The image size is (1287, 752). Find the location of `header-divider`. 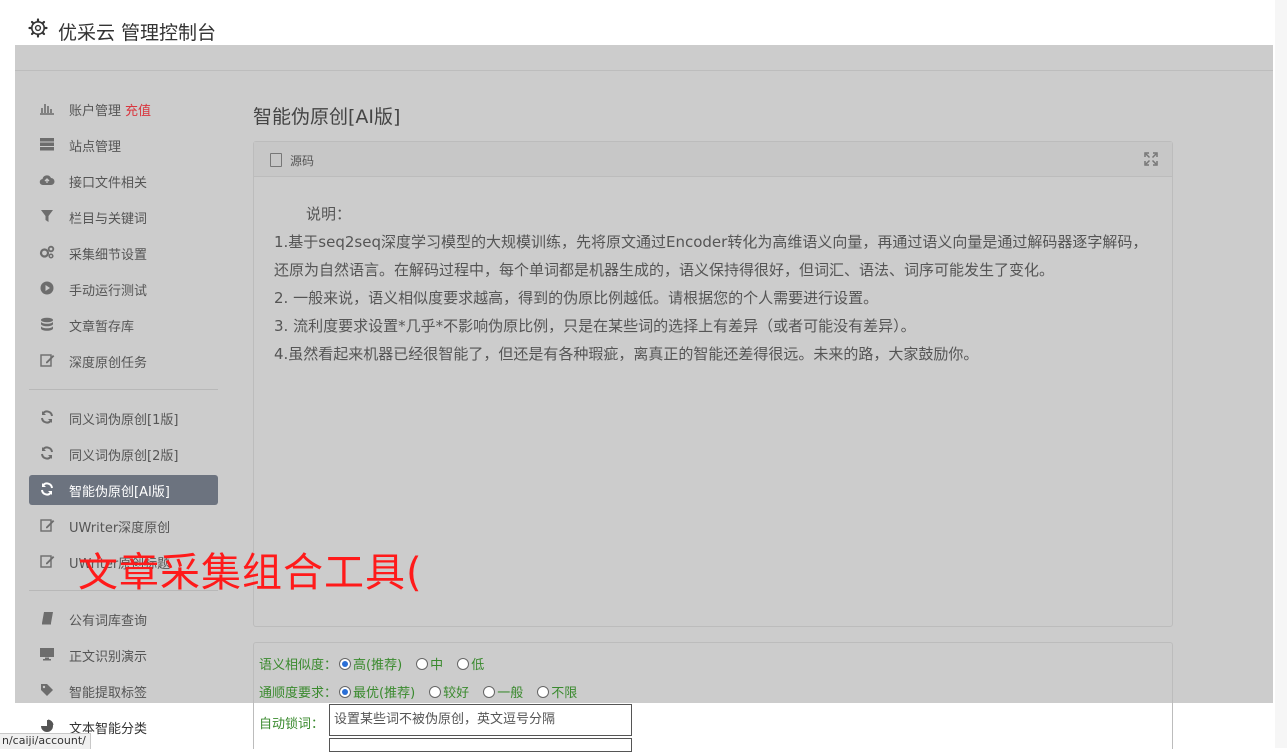

header-divider is located at coordinates (644, 70).